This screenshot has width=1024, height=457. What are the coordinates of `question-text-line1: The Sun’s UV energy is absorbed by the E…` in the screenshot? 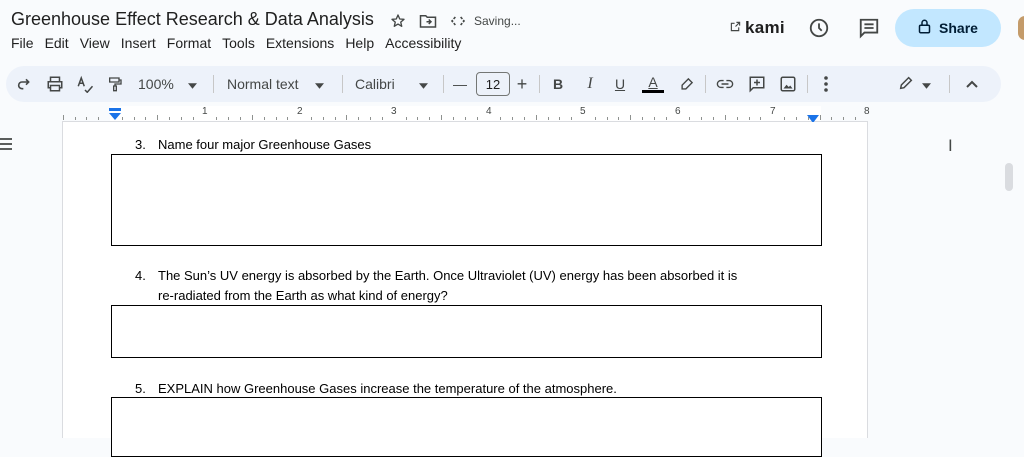 It's located at (448, 275).